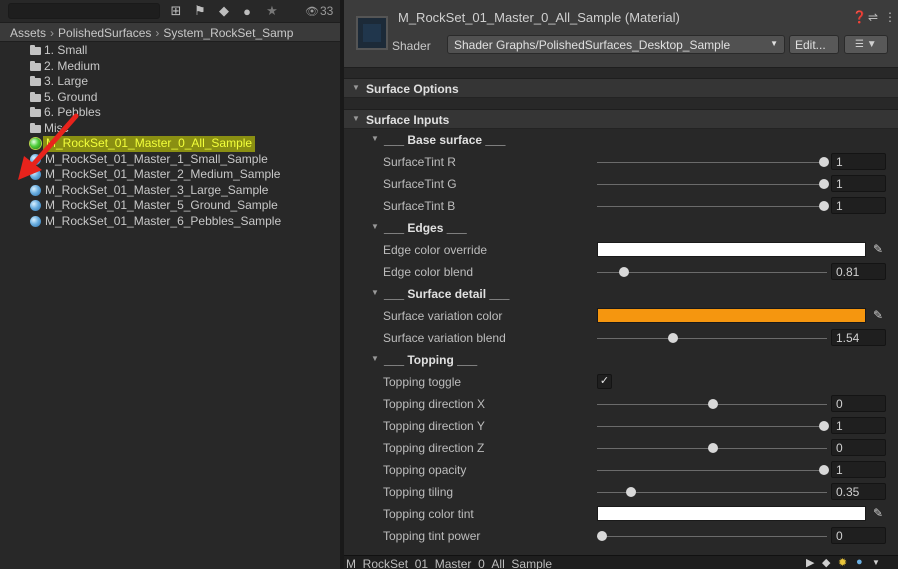 This screenshot has height=569, width=898. Describe the element at coordinates (859, 17) in the screenshot. I see `help-icon: ❓` at that location.